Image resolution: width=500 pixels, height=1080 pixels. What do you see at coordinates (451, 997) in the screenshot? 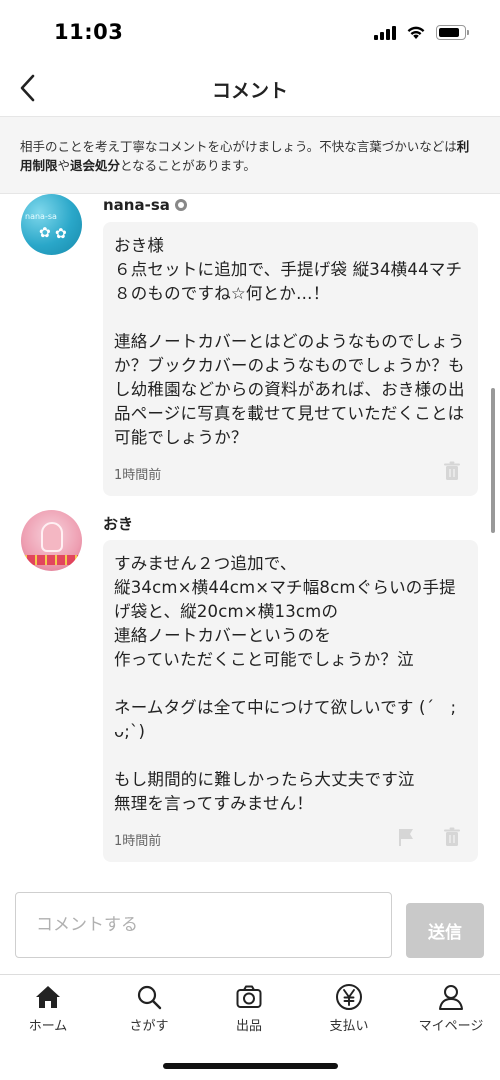
I see `person-icon` at bounding box center [451, 997].